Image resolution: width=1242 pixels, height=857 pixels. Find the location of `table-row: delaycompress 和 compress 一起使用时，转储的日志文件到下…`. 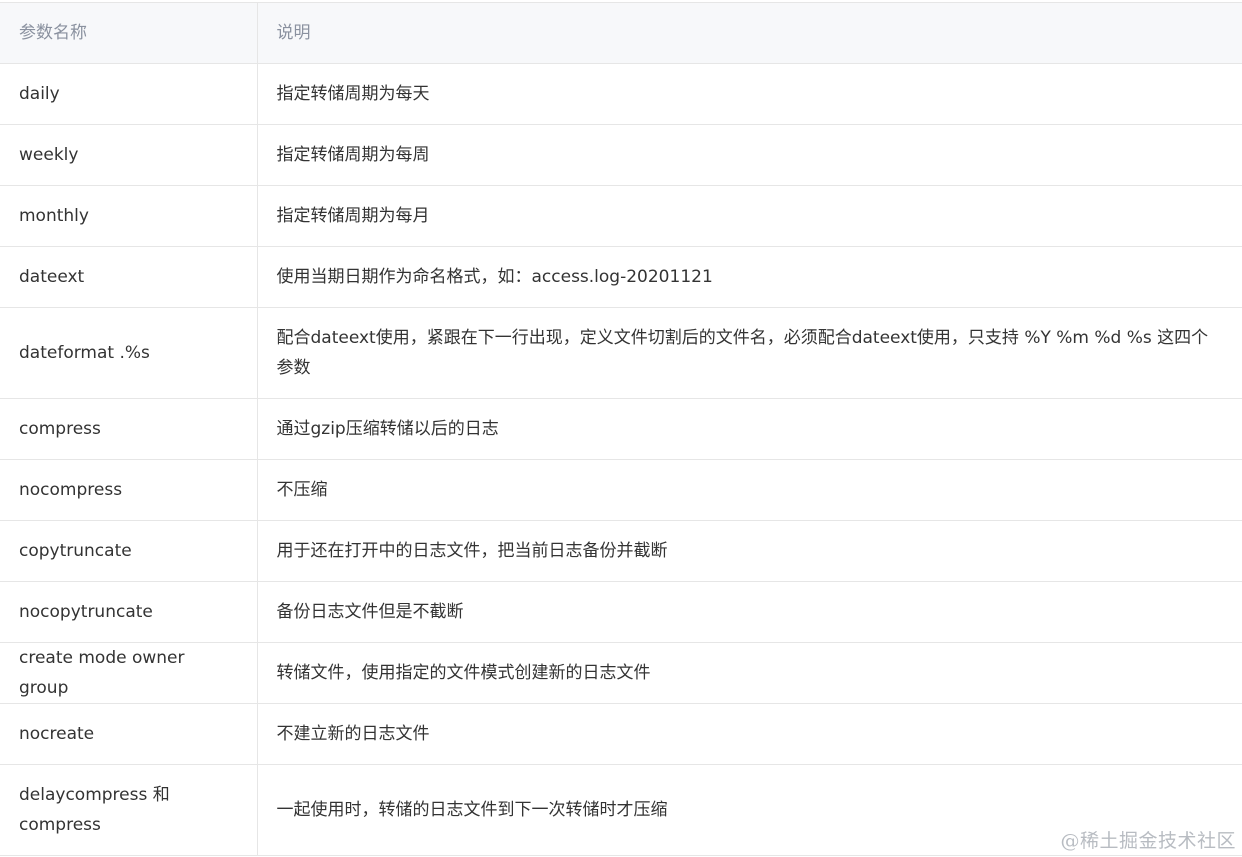

table-row: delaycompress 和 compress 一起使用时，转储的日志文件到下… is located at coordinates (621, 810).